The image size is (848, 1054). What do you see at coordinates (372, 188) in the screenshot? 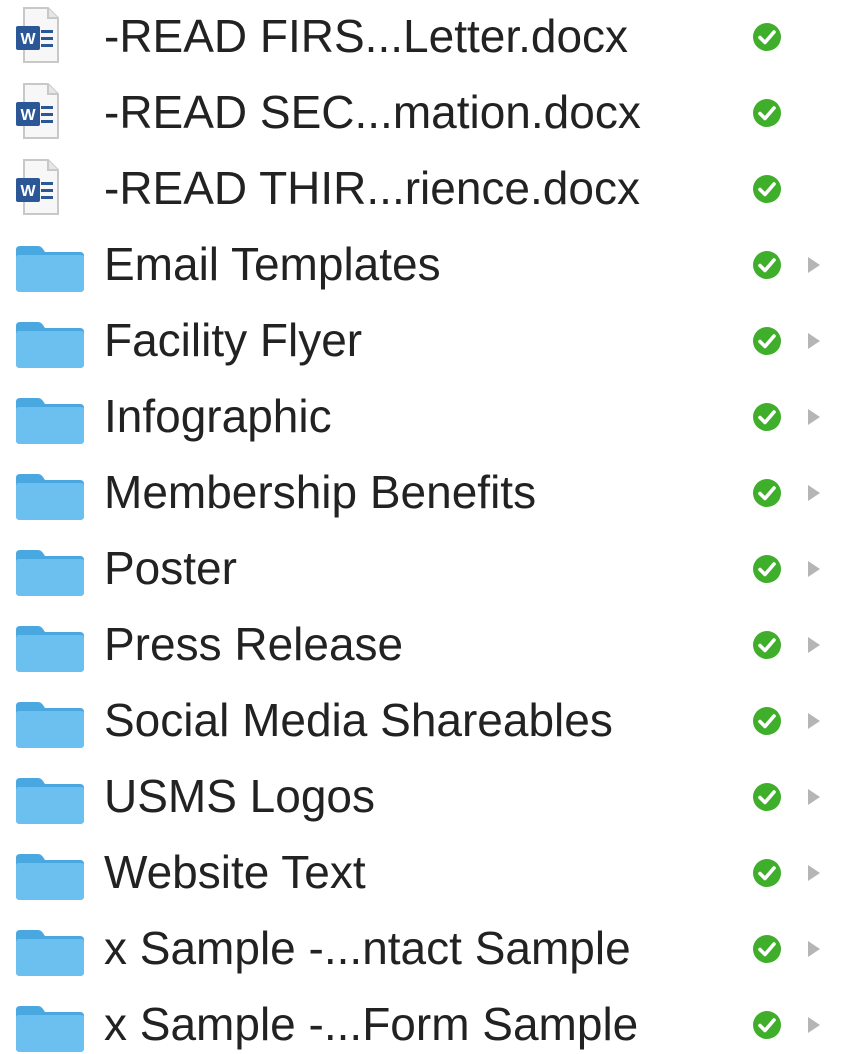
I see `file-name: -READ THIR...rience.docx` at bounding box center [372, 188].